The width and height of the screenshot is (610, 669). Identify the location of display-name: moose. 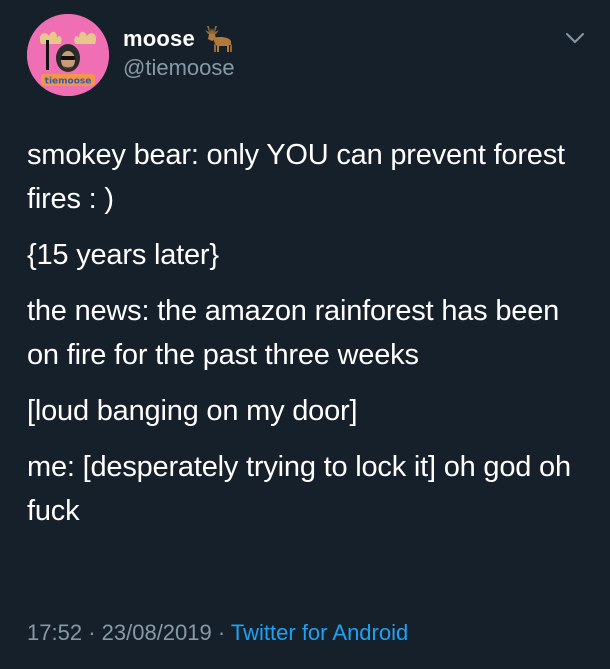
(159, 39).